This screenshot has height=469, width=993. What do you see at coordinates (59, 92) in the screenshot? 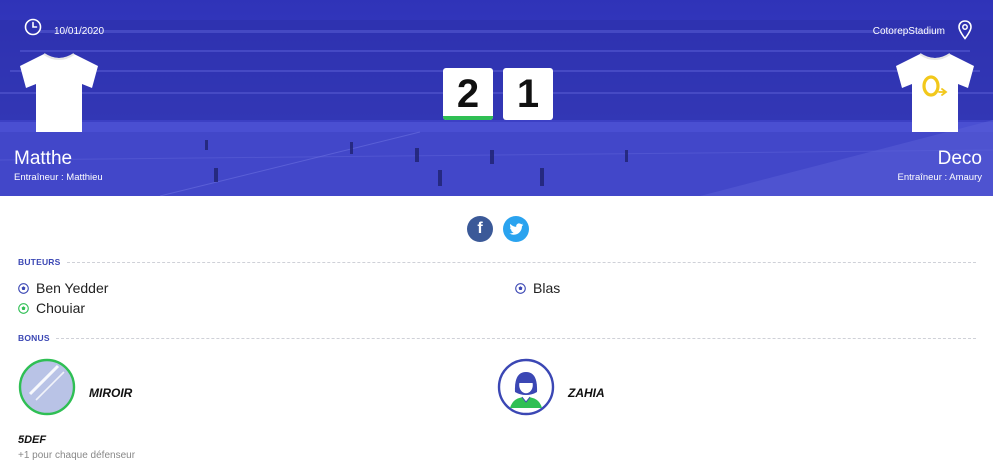
I see `home-jersey-icon` at bounding box center [59, 92].